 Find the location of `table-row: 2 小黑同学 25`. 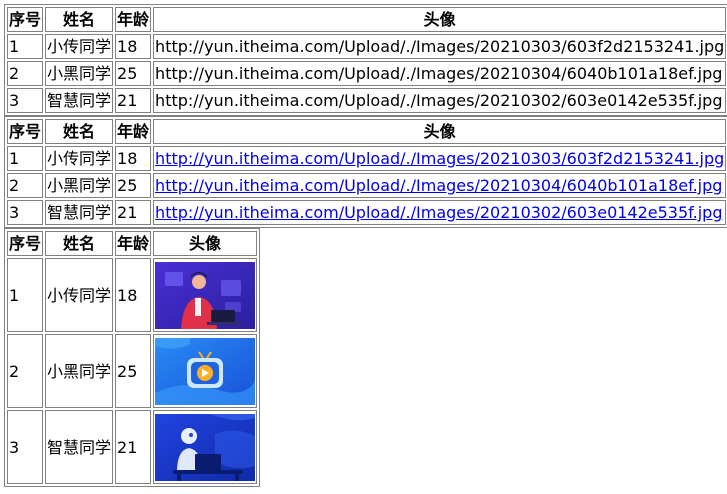

table-row: 2 小黑同学 25 is located at coordinates (132, 371).